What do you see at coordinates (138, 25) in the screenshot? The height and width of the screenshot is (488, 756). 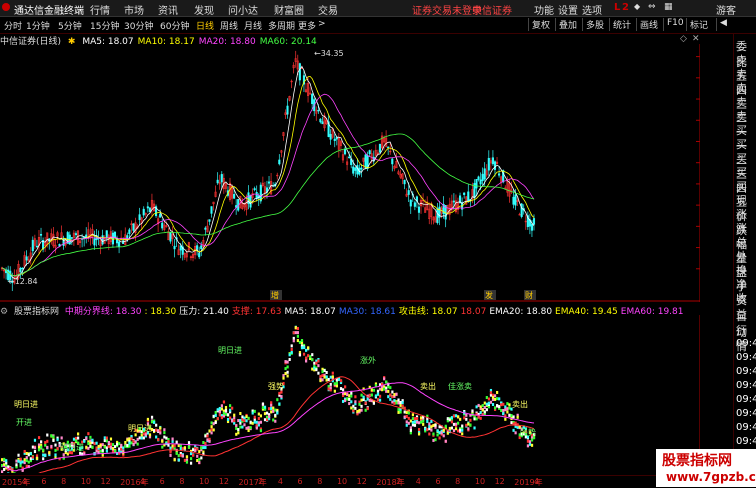 I see `period-30min: 30分钟` at bounding box center [138, 25].